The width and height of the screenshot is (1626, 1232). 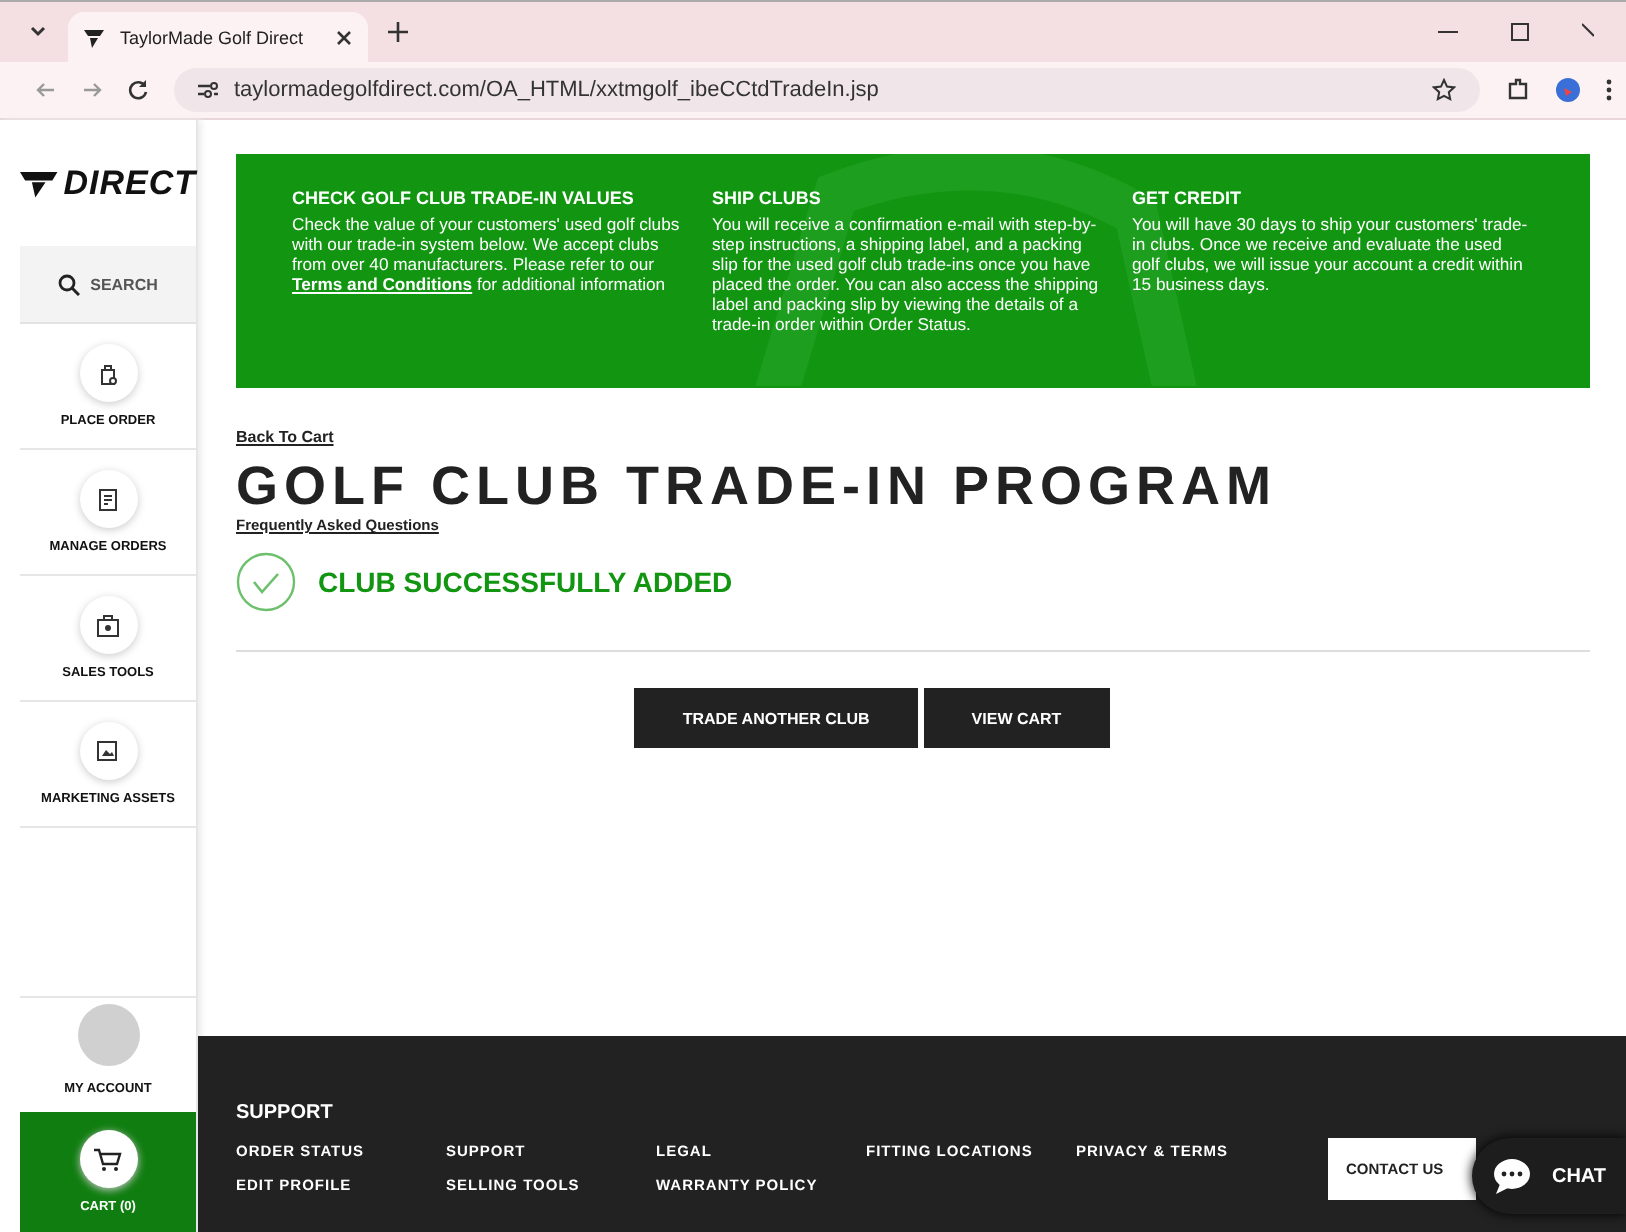 What do you see at coordinates (1548, 1176) in the screenshot?
I see `chat-button: CHAT` at bounding box center [1548, 1176].